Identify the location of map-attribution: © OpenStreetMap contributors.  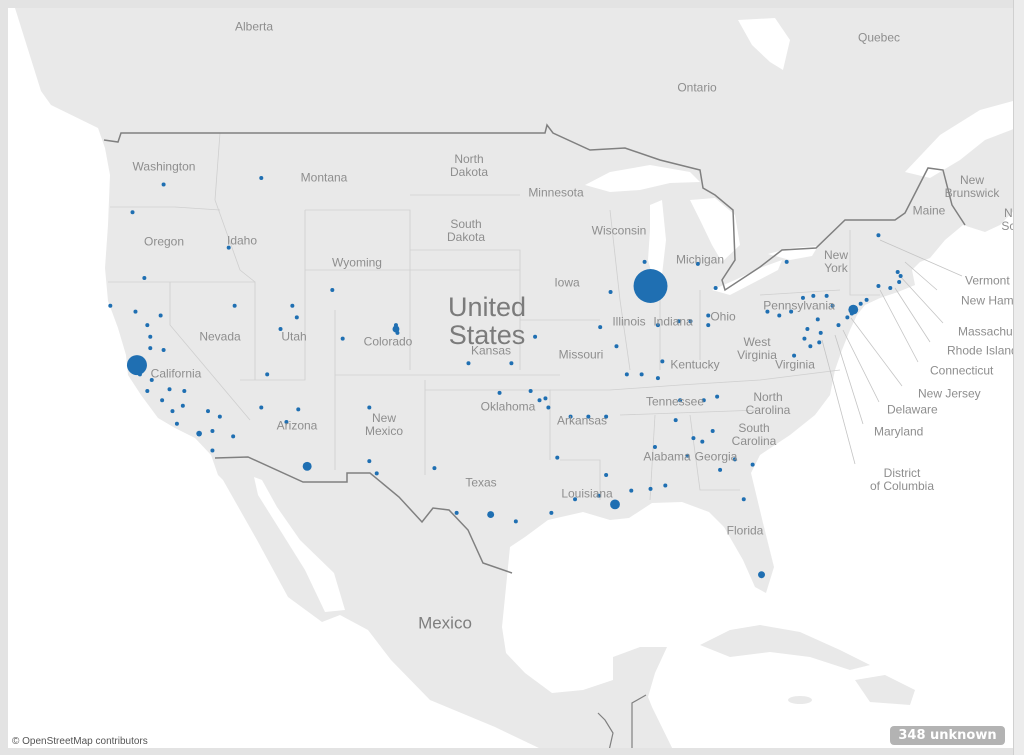
(80, 741).